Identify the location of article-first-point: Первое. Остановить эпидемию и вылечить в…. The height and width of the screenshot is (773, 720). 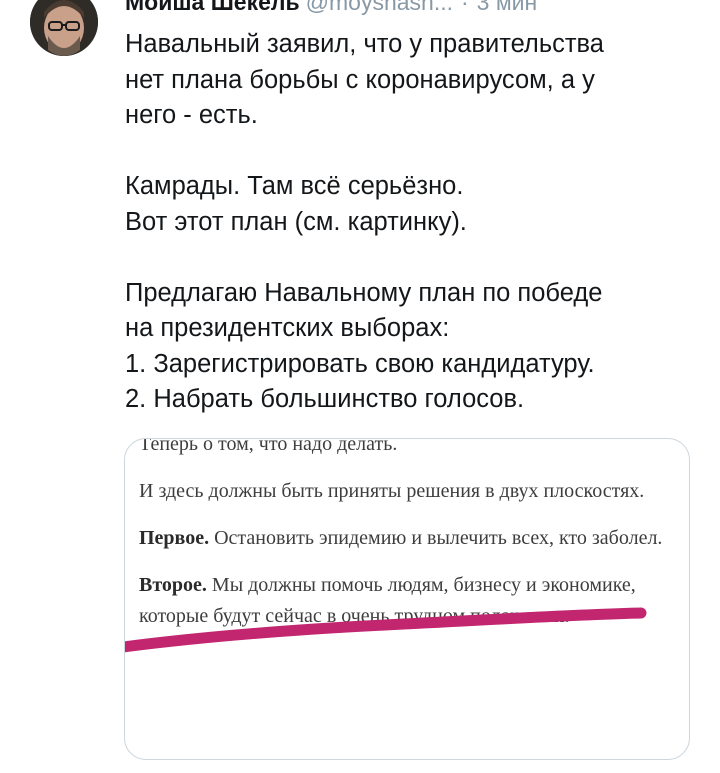
(409, 538).